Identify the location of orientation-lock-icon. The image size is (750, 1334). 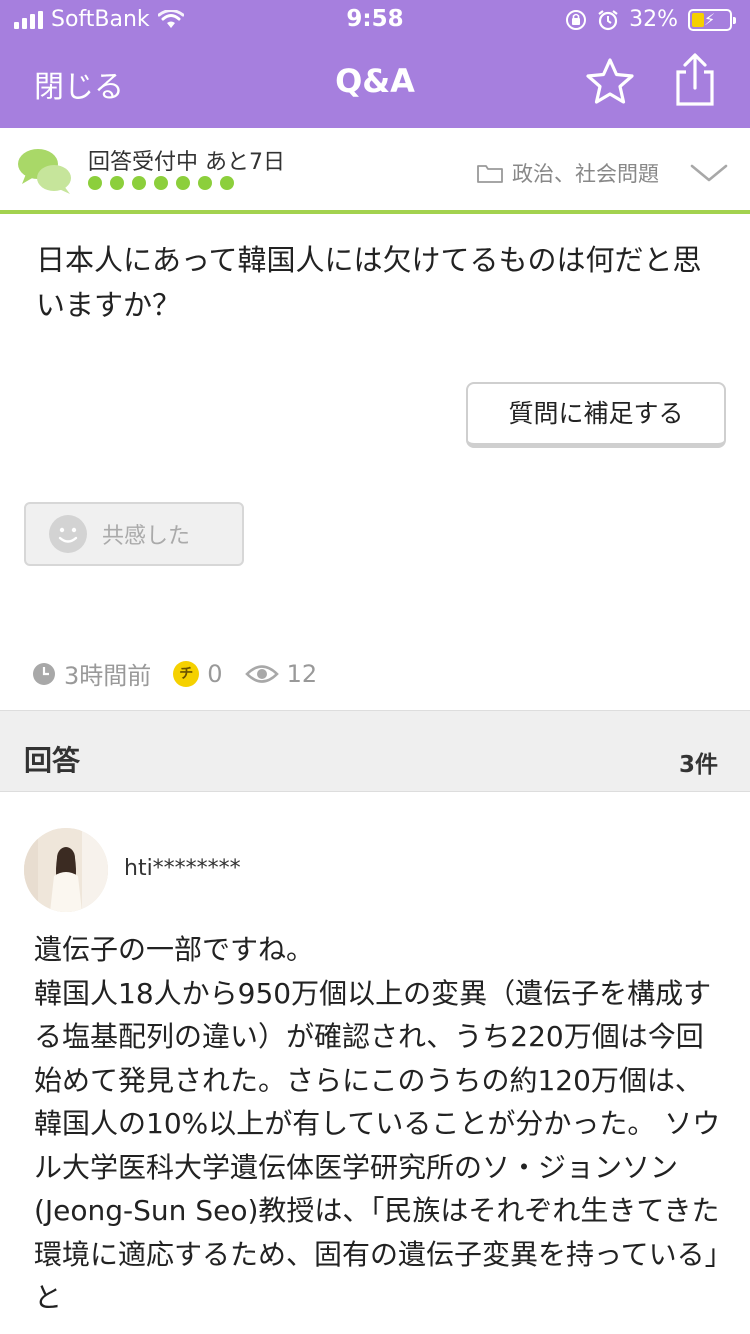
(576, 19).